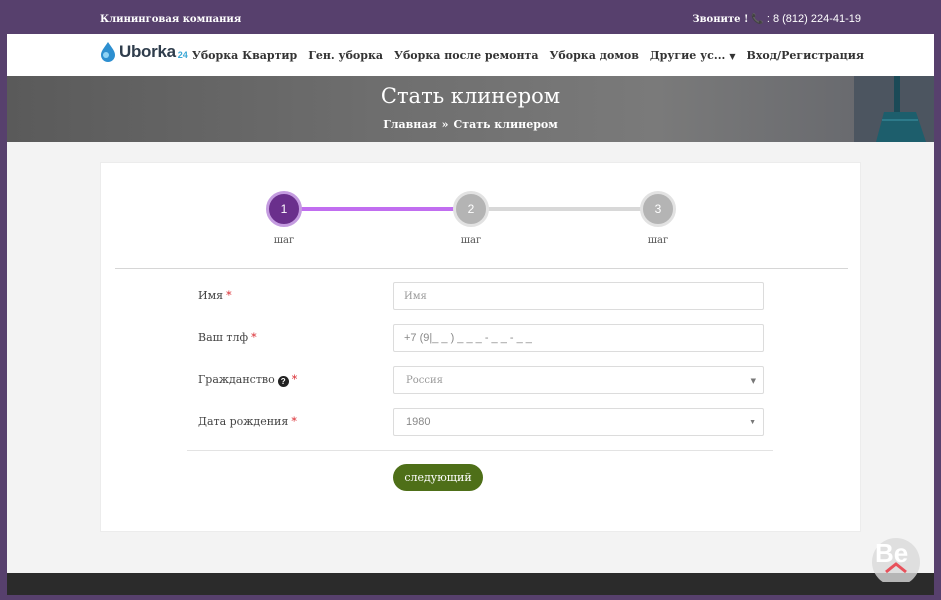 This screenshot has width=941, height=600. I want to click on phone-row: Ваш тлф * +7 (9|_ _ ) _ _ _ - _ _ - _ _, so click(481, 338).